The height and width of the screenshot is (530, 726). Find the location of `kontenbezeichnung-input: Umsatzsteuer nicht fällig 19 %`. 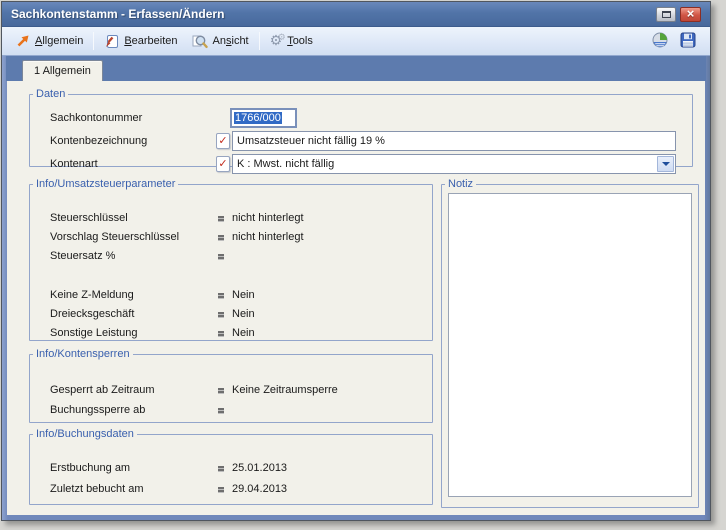

kontenbezeichnung-input: Umsatzsteuer nicht fällig 19 % is located at coordinates (454, 141).